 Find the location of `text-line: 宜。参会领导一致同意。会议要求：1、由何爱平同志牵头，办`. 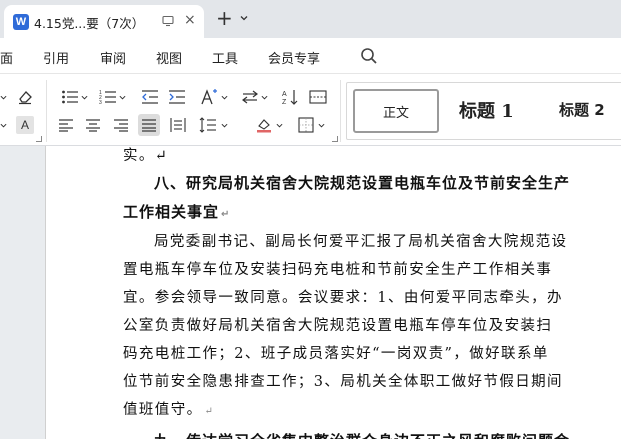

text-line: 宜。参会领导一致同意。会议要求：1、由何爱平同志牵头，办 is located at coordinates (343, 298).